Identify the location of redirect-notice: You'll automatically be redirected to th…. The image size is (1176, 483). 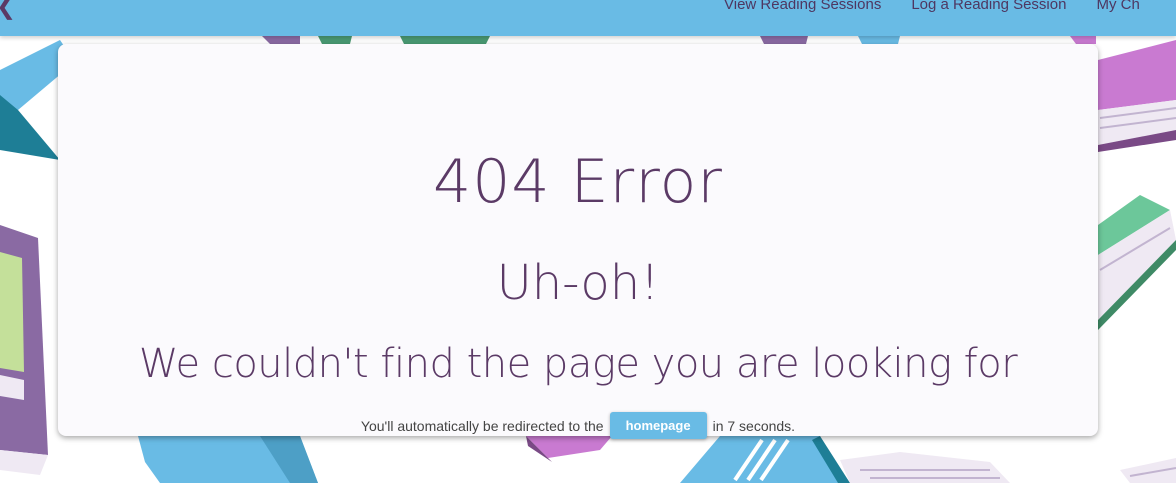
(578, 425).